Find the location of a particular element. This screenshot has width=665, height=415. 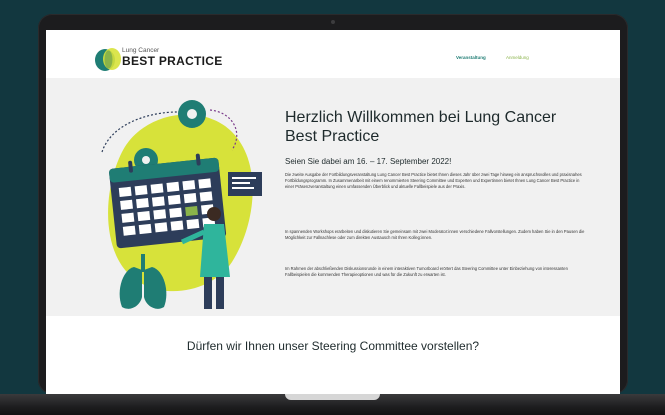

nav-item-veranstaltung: Veranstaltung is located at coordinates (471, 57).